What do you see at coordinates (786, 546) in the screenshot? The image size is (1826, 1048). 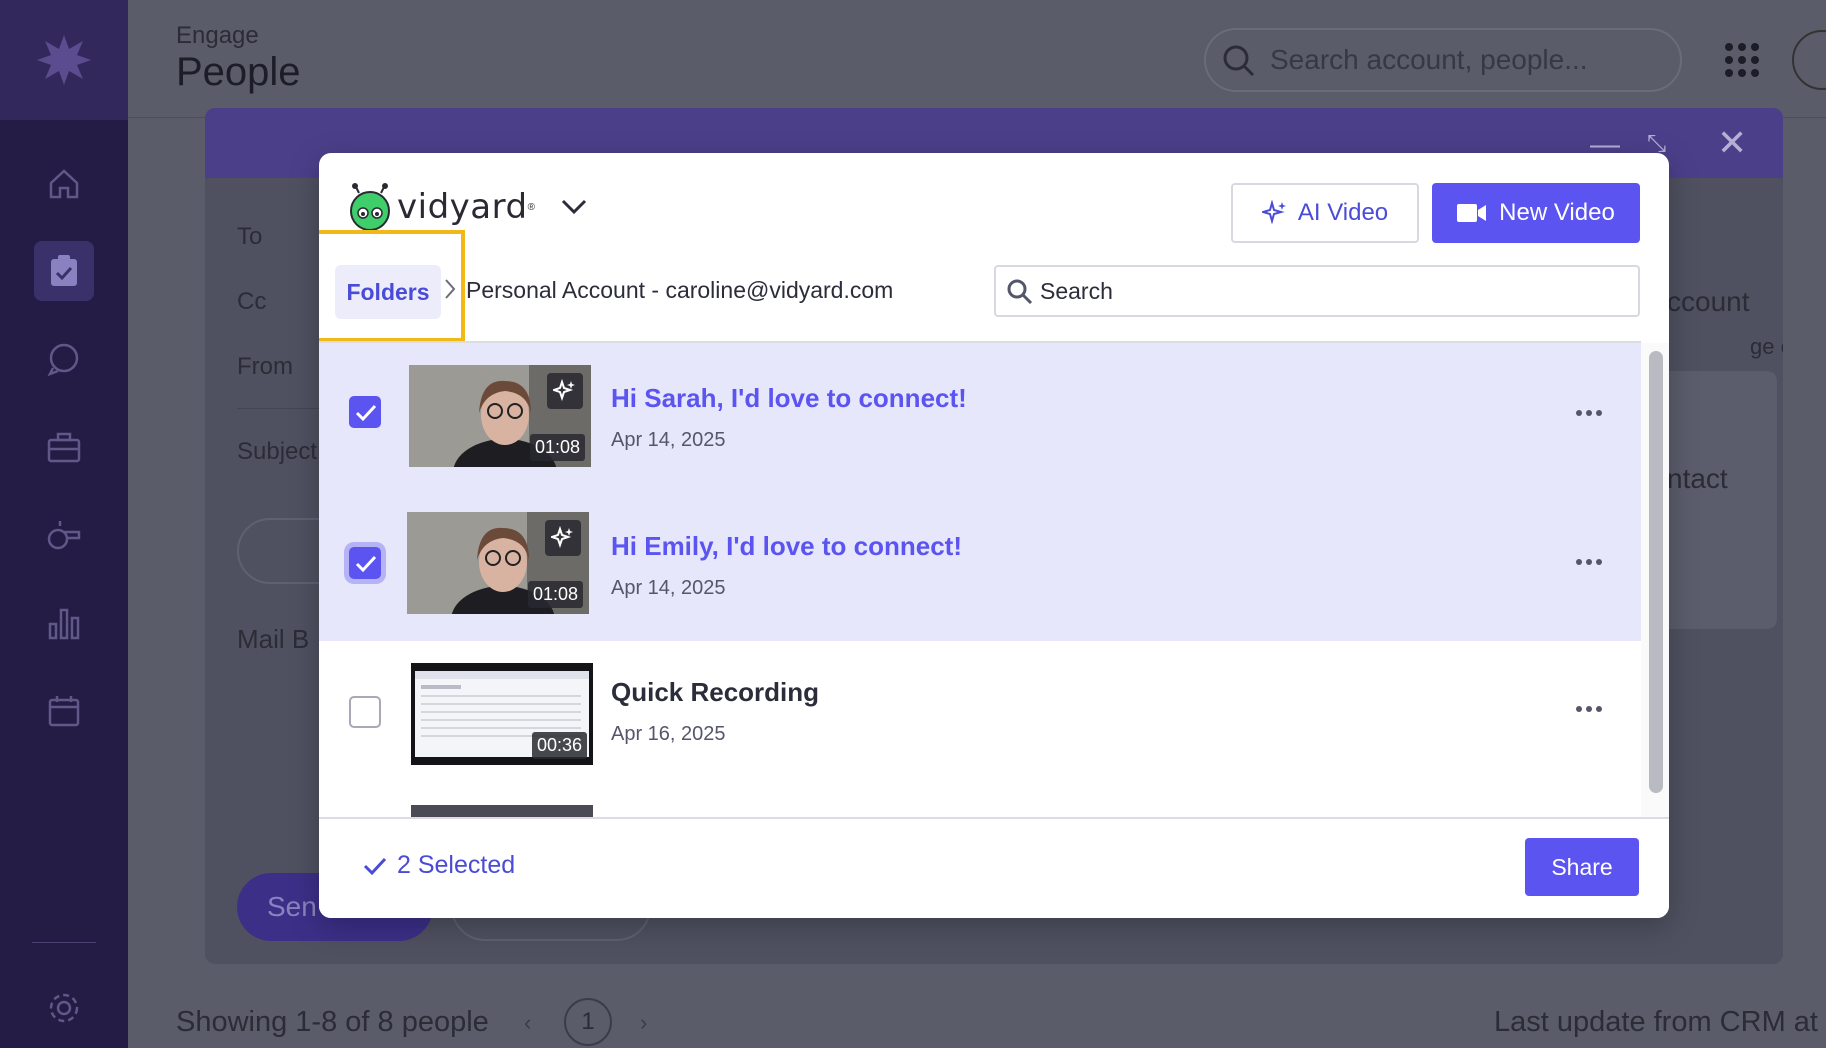 I see `video-title: Hi Emily, I'd love to connect!` at bounding box center [786, 546].